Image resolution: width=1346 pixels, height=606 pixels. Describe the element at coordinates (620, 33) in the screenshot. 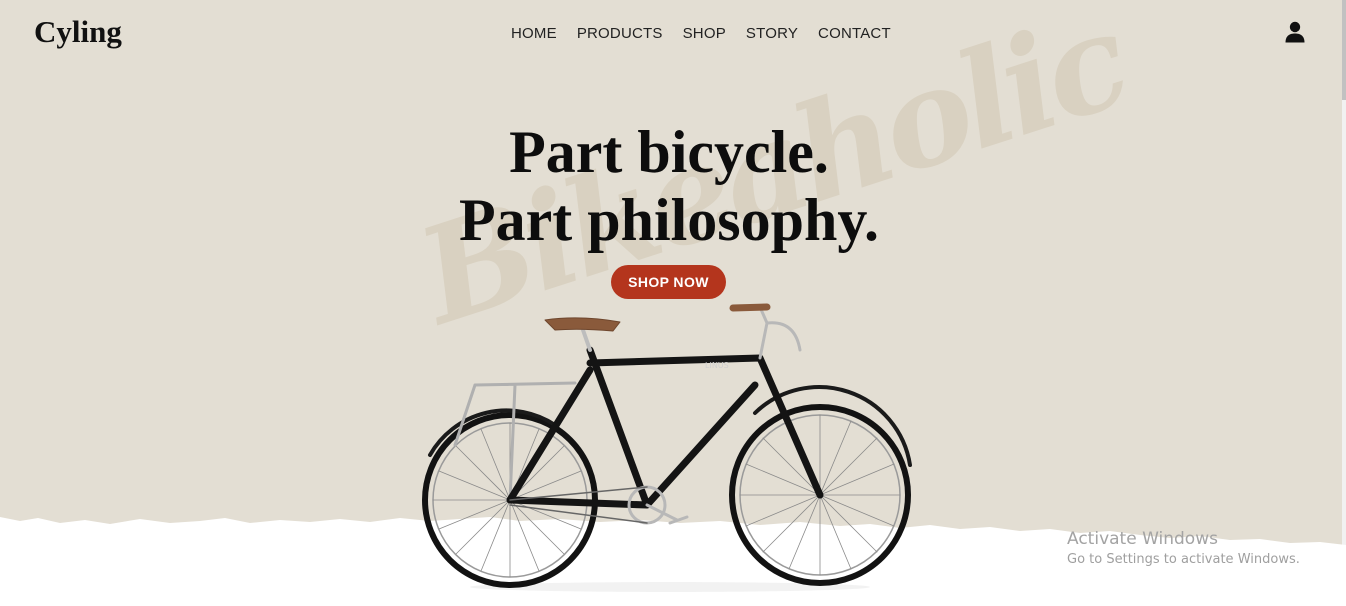

I see `nav-item-products: PRODUCTS` at that location.